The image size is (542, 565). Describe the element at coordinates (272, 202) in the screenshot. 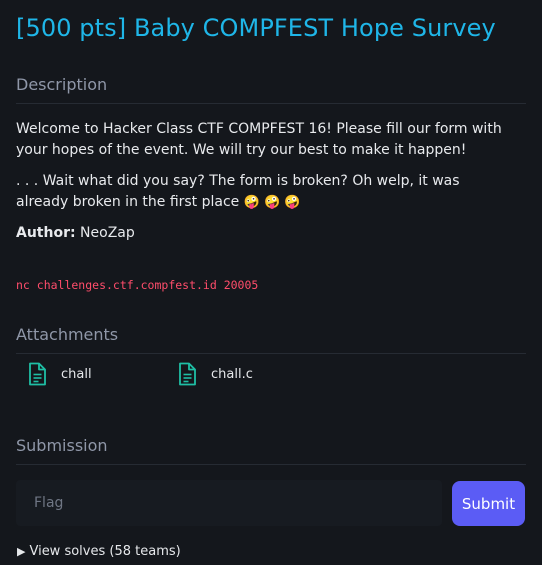

I see `crazy-face-emojis: 🤪 🤪 🤪` at that location.